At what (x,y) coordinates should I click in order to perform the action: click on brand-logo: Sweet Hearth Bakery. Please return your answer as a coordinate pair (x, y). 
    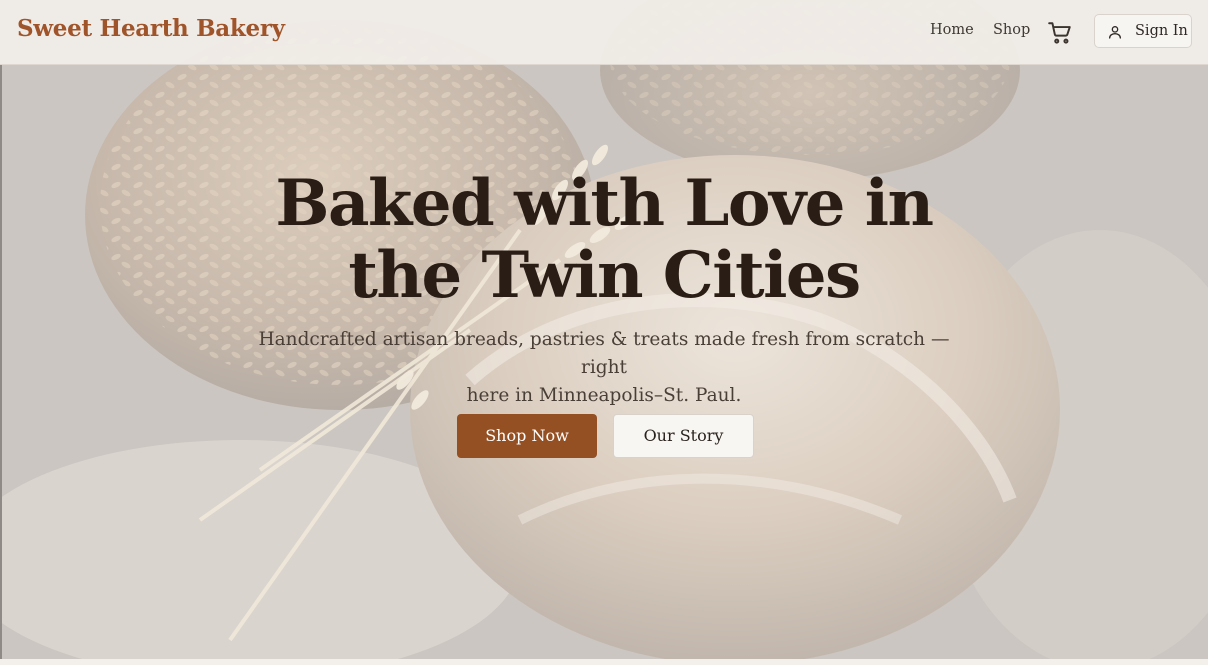
    Looking at the image, I should click on (151, 28).